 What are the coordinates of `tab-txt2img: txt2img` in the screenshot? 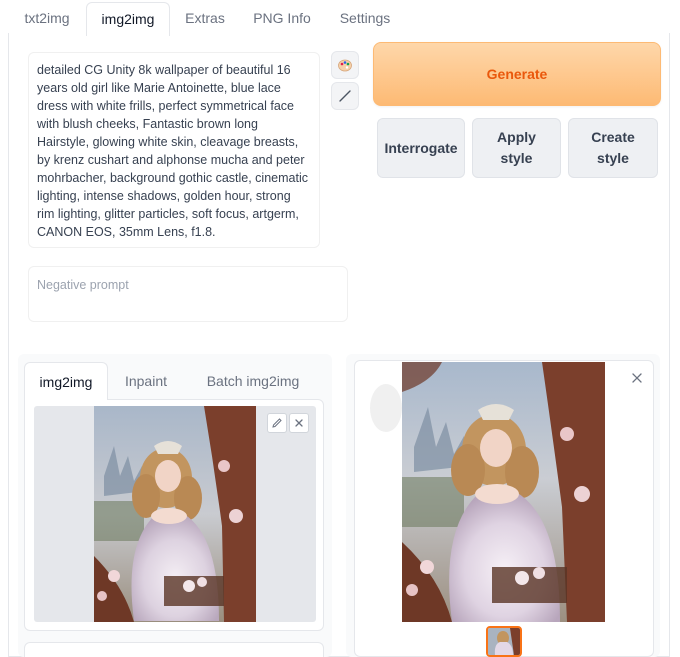 It's located at (47, 18).